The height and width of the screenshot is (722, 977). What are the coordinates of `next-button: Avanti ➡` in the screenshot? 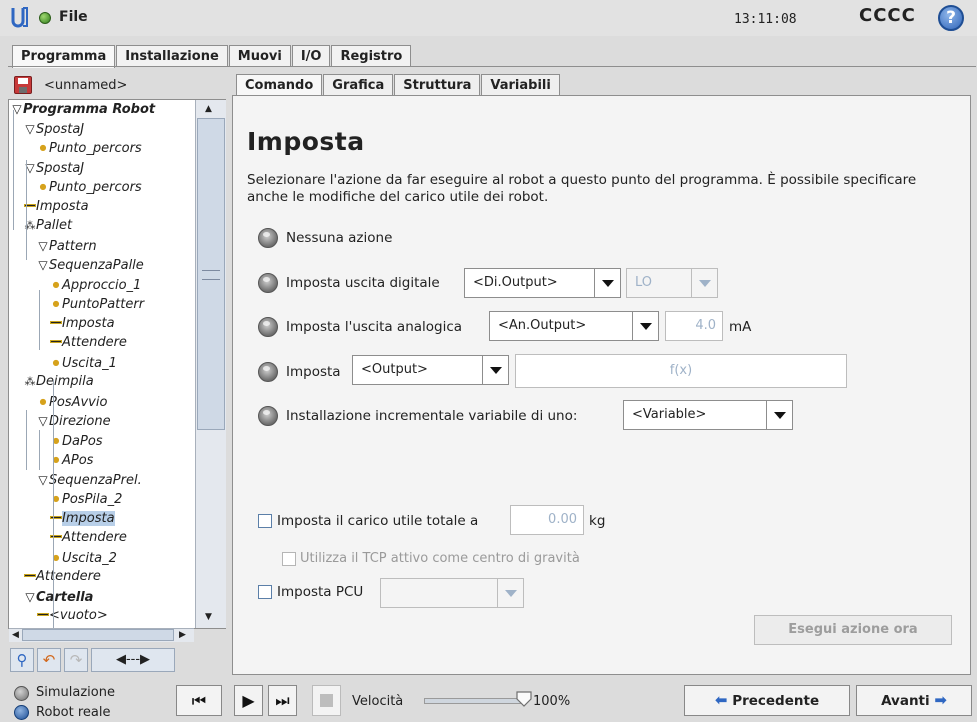 It's located at (914, 700).